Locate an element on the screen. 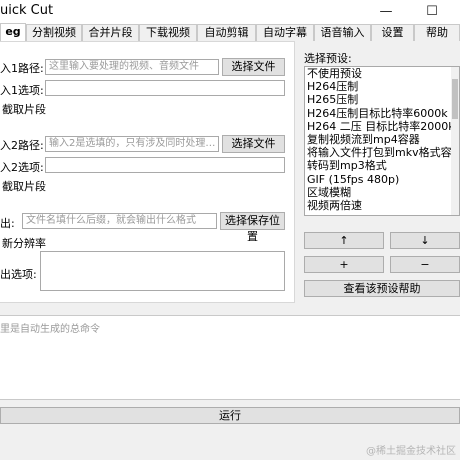 The width and height of the screenshot is (460, 460). title-bar: uick Cut — ☐ is located at coordinates (230, 12).